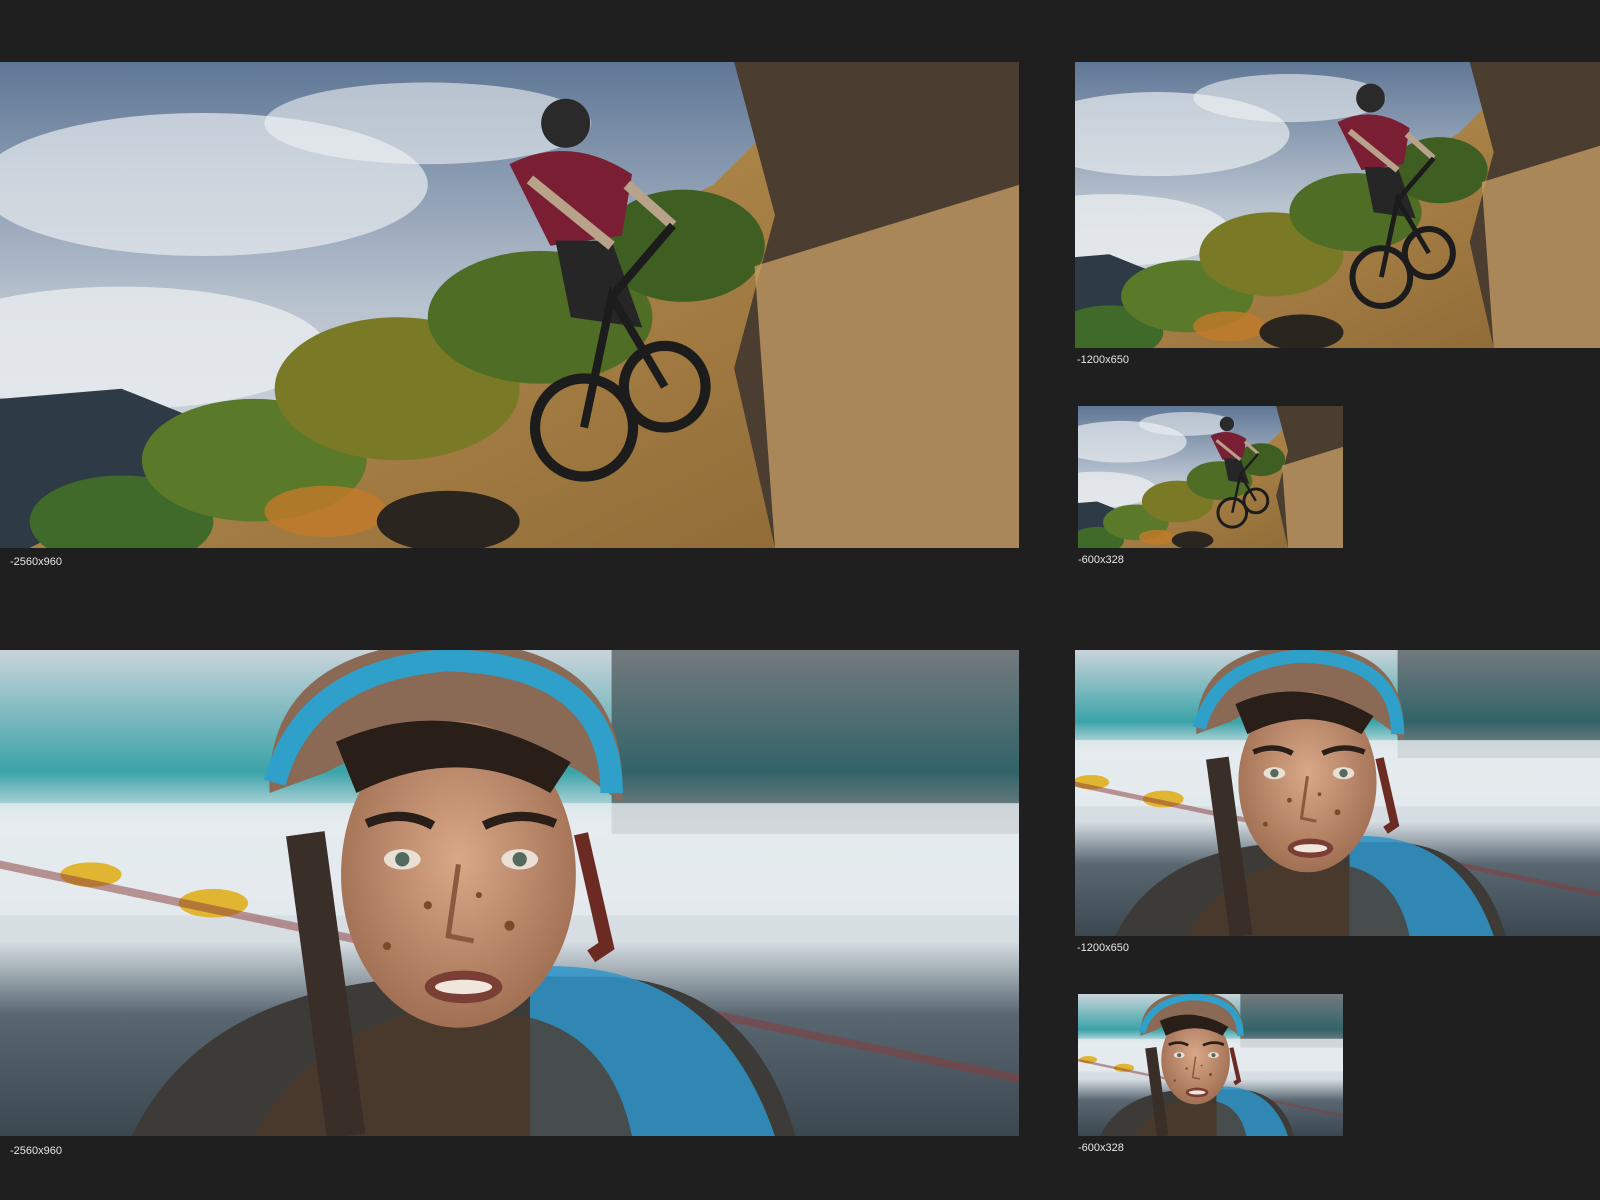 The width and height of the screenshot is (1600, 1200). I want to click on bike-photo-small, so click(1210, 477).